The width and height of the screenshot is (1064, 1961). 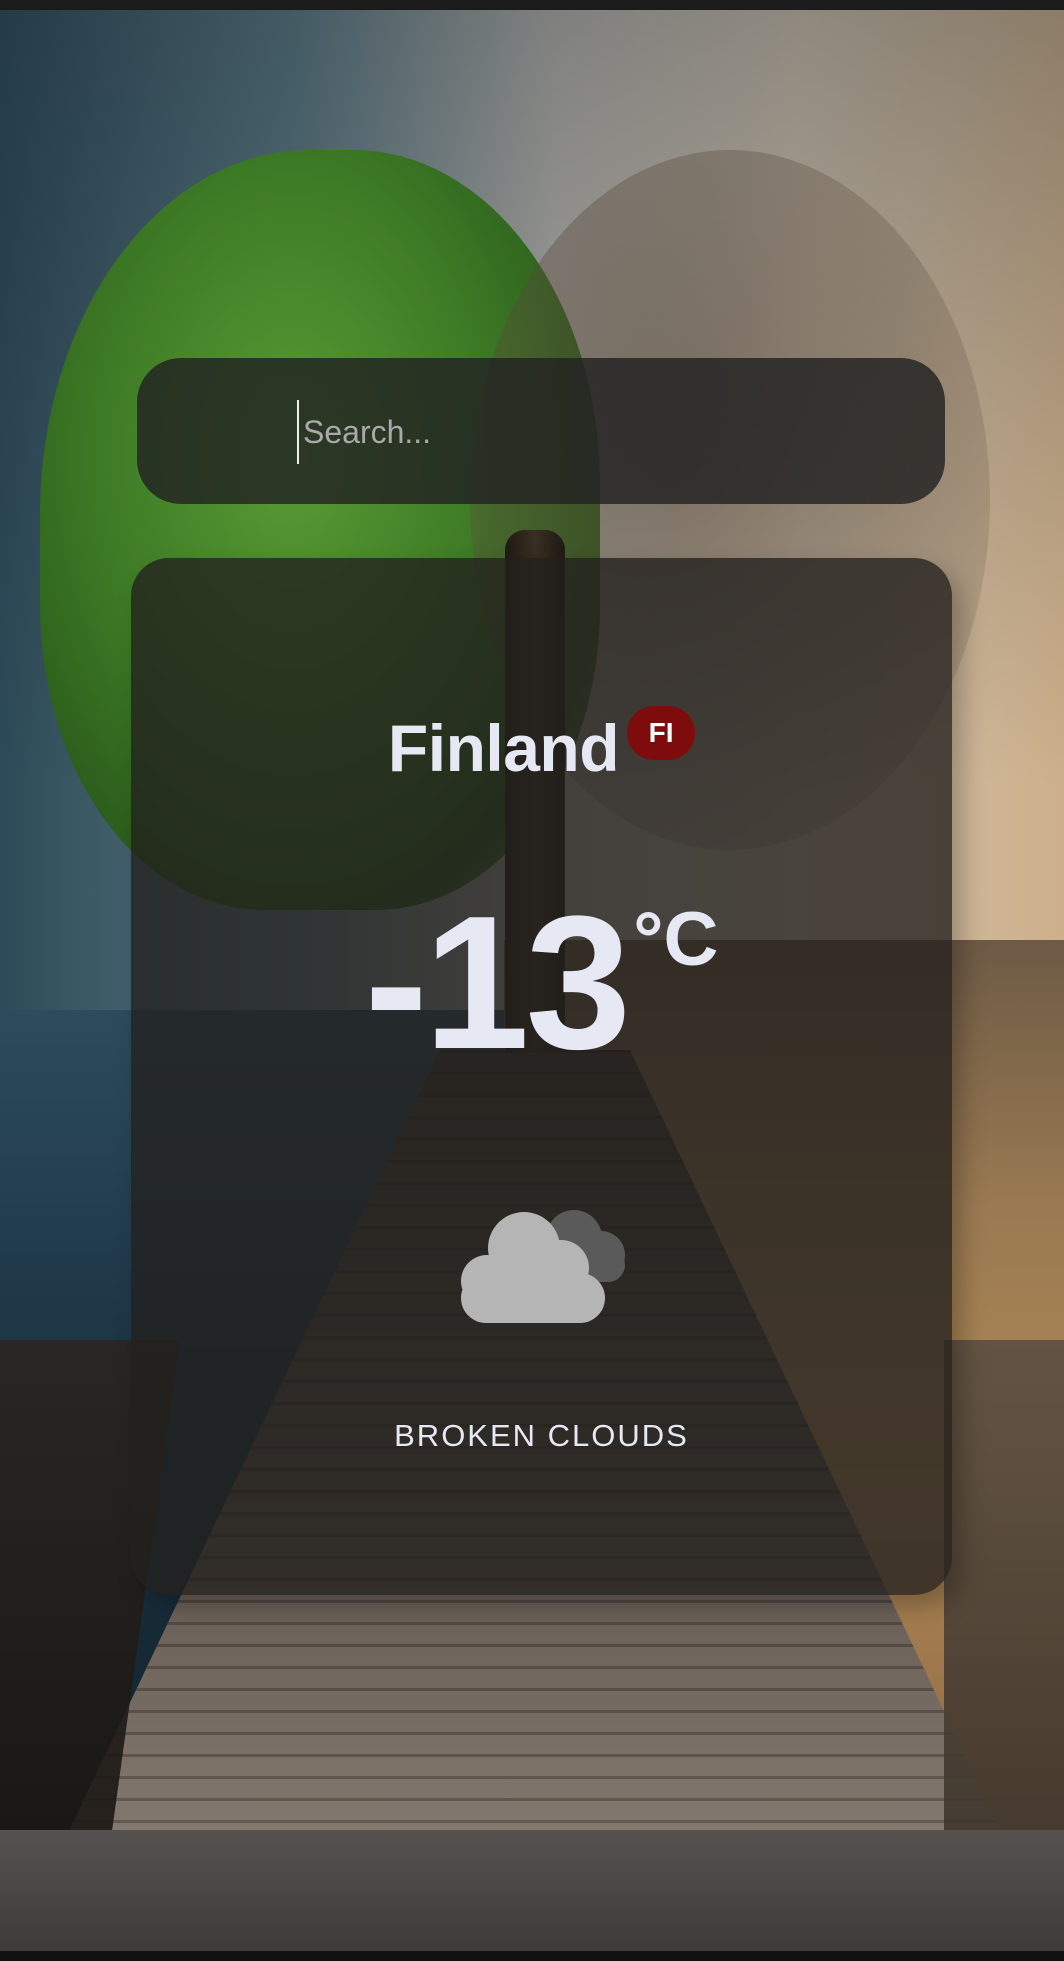 I want to click on status-bar, so click(x=532, y=5).